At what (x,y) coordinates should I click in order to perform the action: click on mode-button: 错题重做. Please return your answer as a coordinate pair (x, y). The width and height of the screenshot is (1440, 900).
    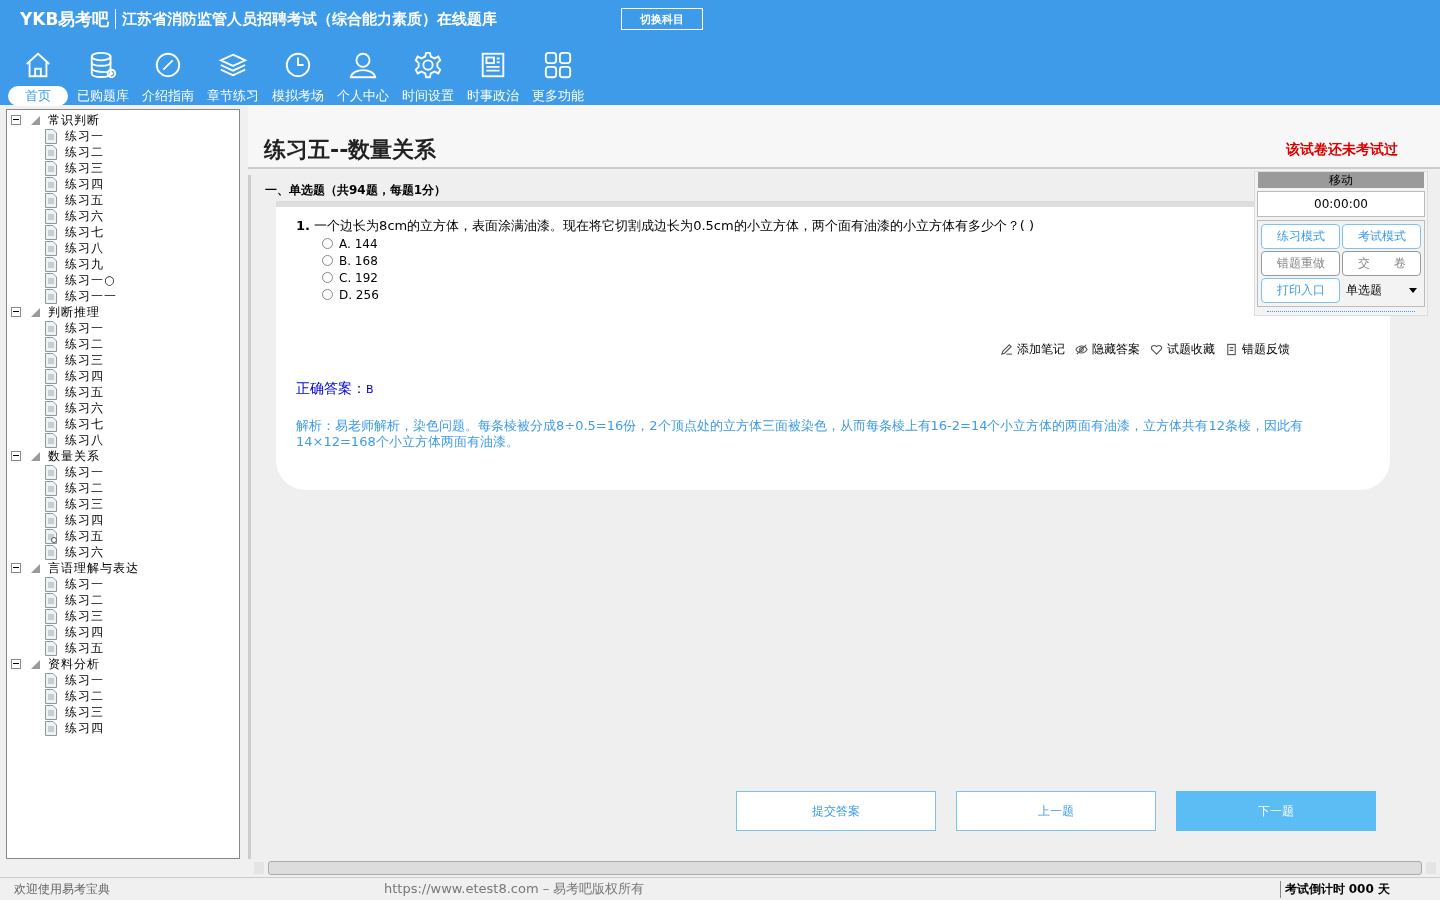
    Looking at the image, I should click on (1300, 263).